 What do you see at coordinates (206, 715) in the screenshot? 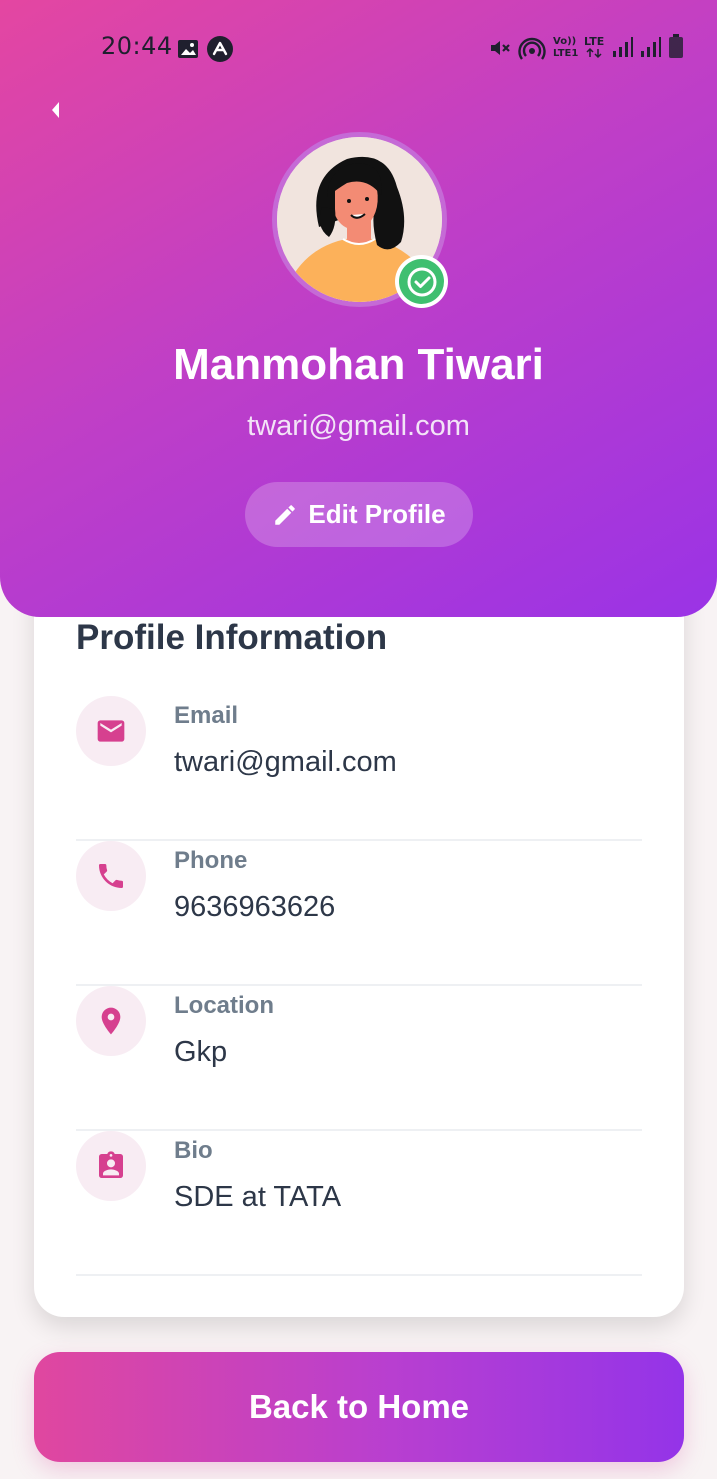
I see `info-label: Email` at bounding box center [206, 715].